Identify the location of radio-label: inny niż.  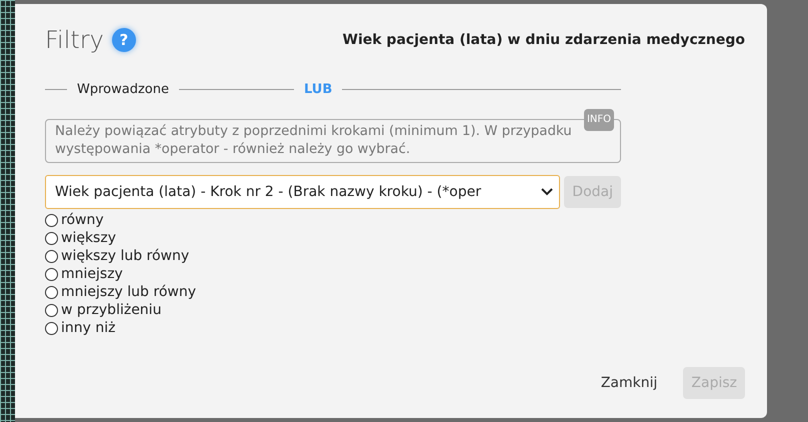
(88, 328).